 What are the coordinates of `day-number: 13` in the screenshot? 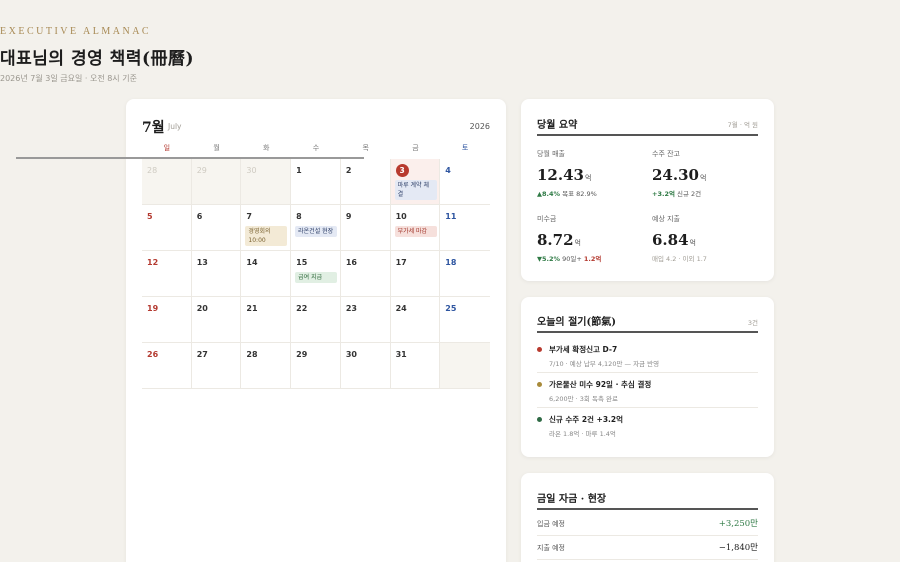 It's located at (202, 262).